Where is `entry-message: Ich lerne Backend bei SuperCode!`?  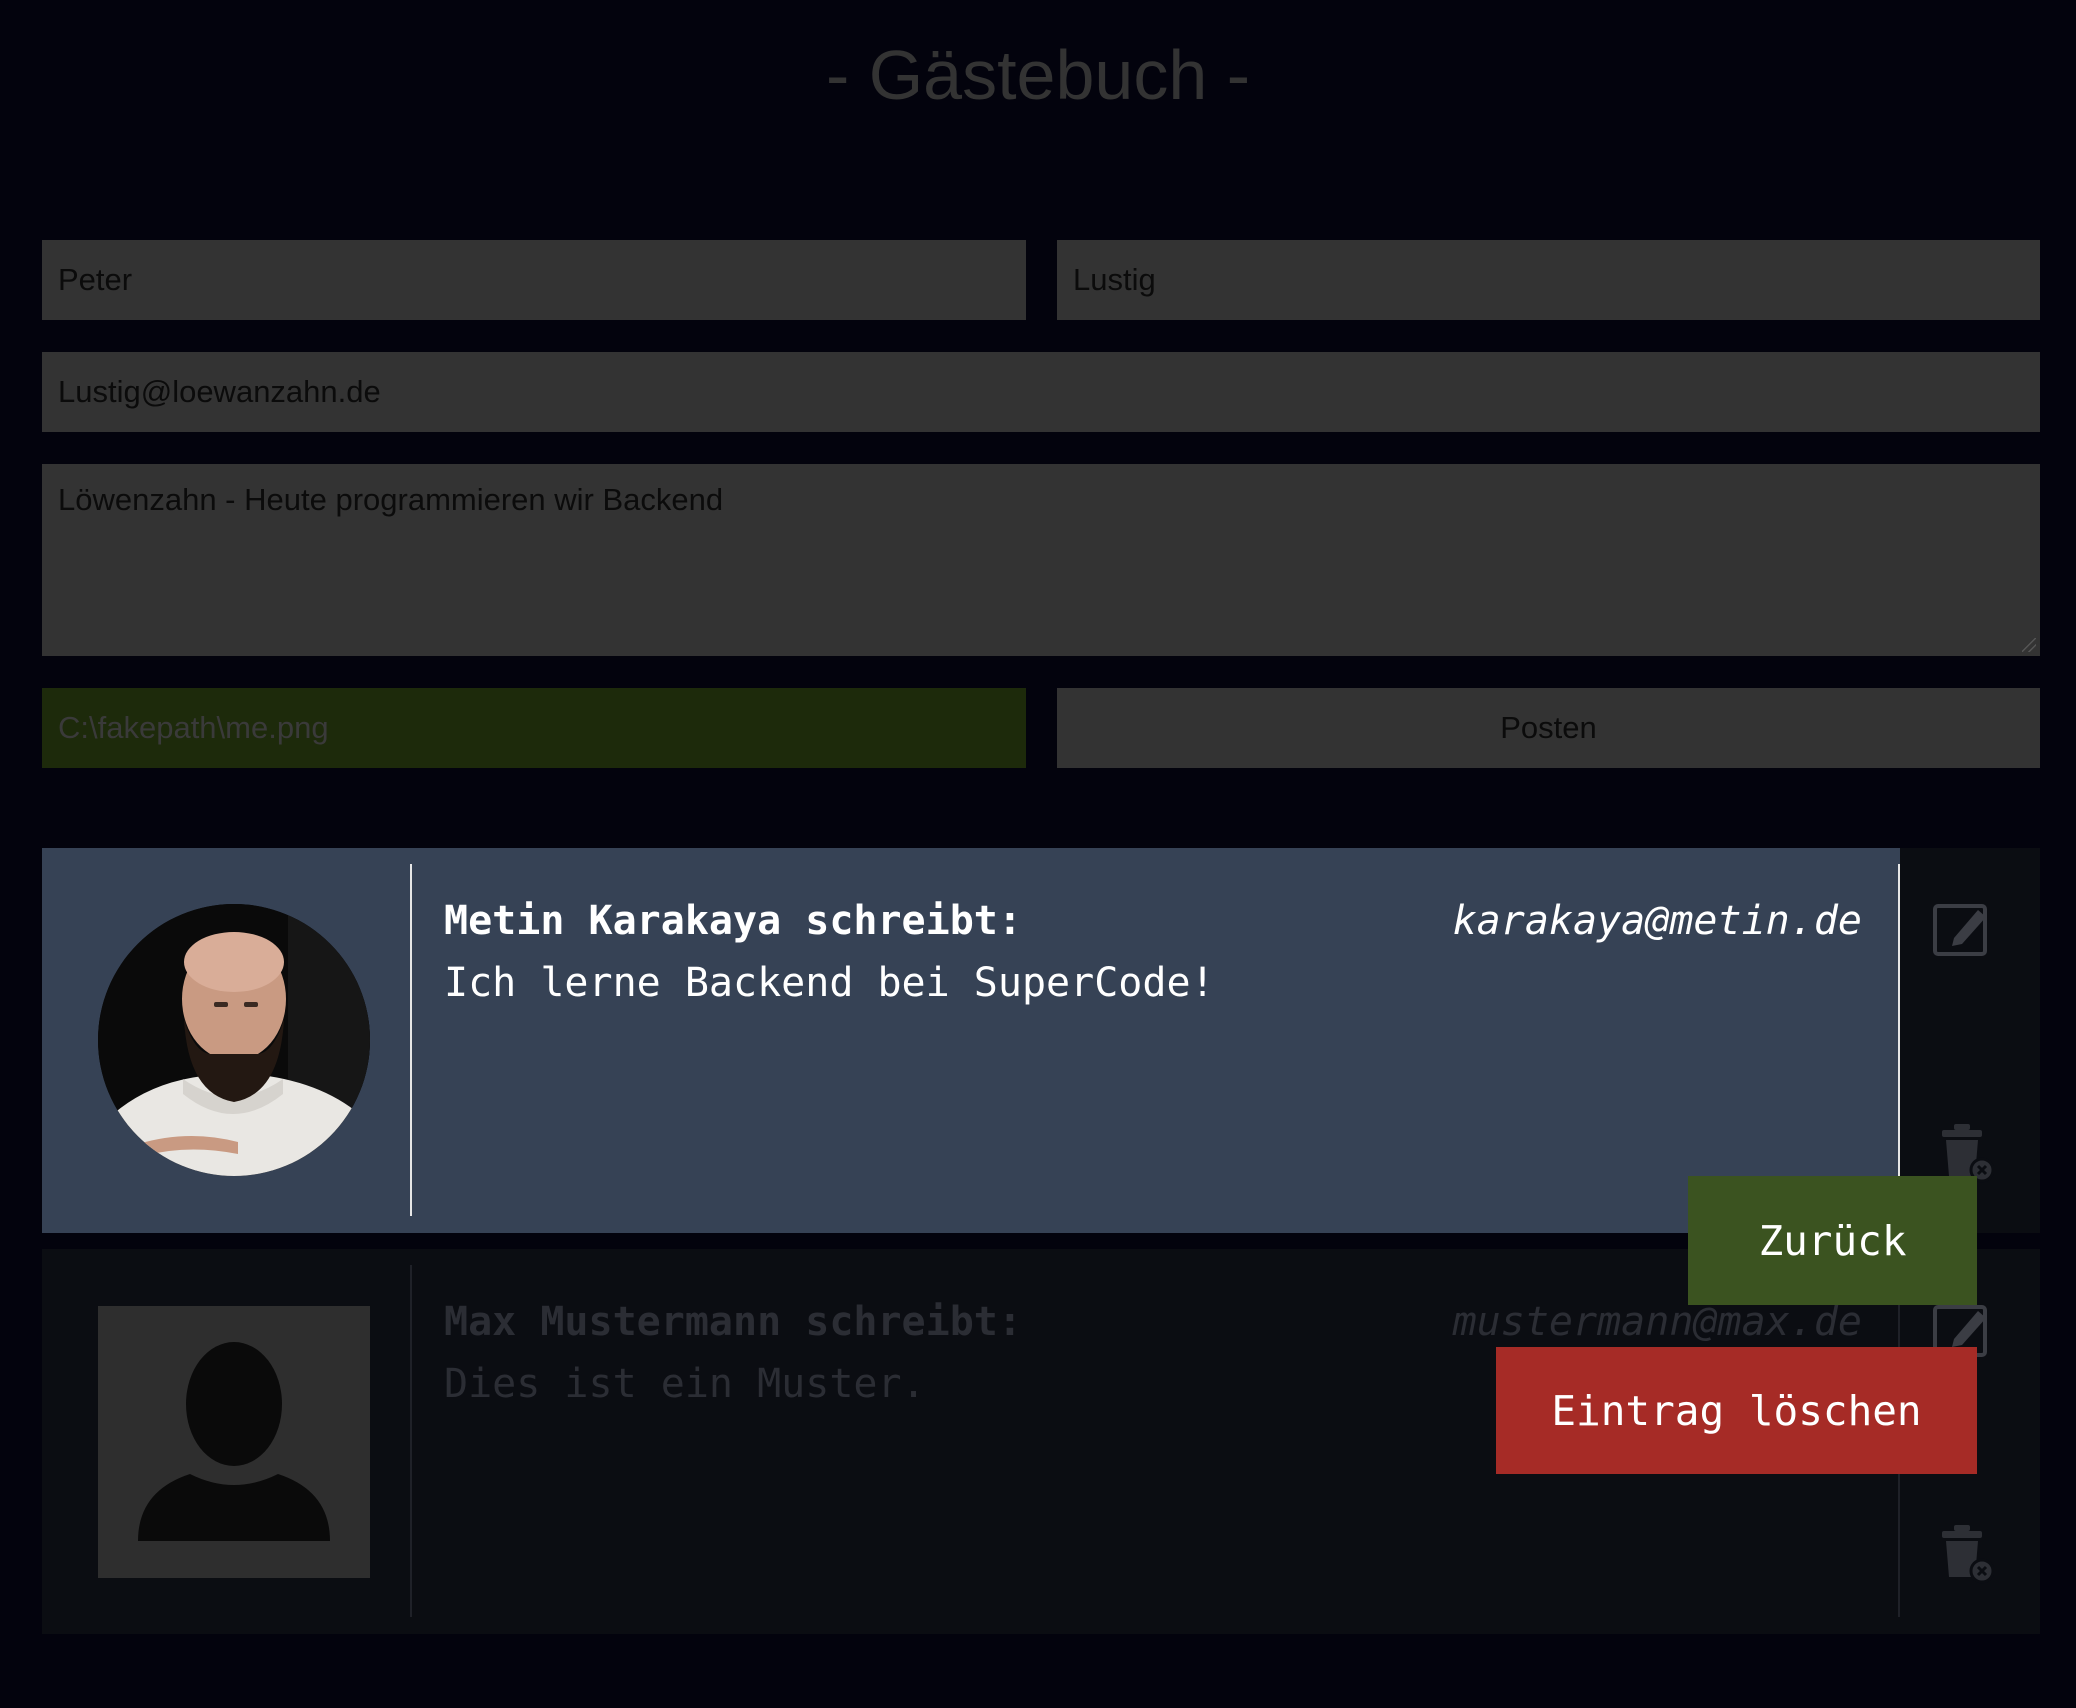
entry-message: Ich lerne Backend bei SuperCode! is located at coordinates (829, 983).